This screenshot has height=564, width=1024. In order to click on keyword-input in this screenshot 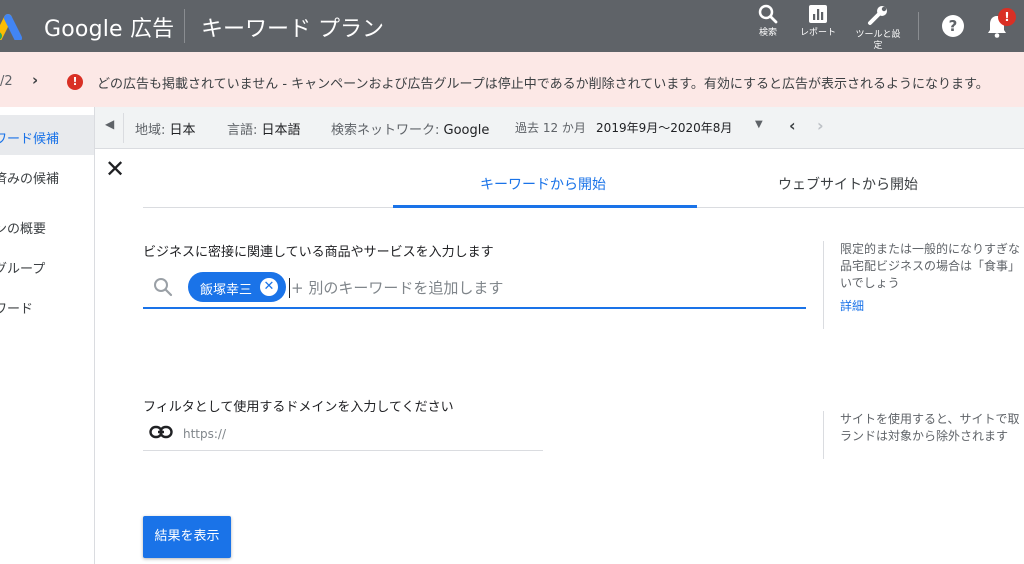, I will do `click(541, 288)`.